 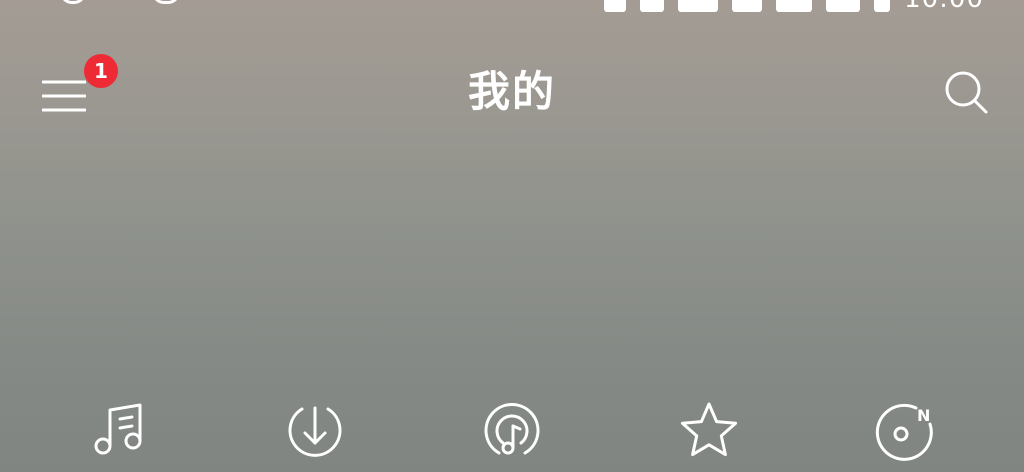 I want to click on music-note-icon, so click(x=118, y=429).